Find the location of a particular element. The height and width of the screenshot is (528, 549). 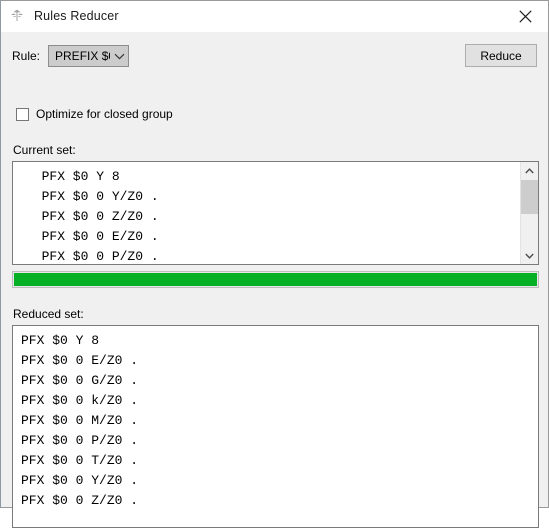

chevron-up-icon is located at coordinates (529, 170).